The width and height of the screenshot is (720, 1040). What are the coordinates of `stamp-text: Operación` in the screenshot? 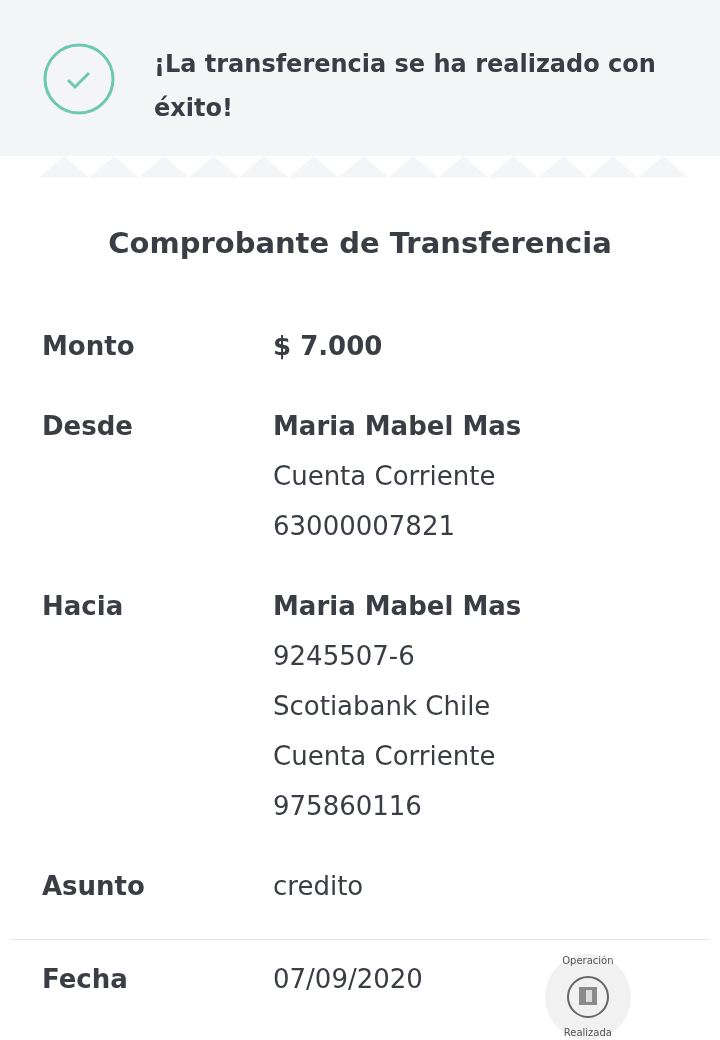 It's located at (588, 961).